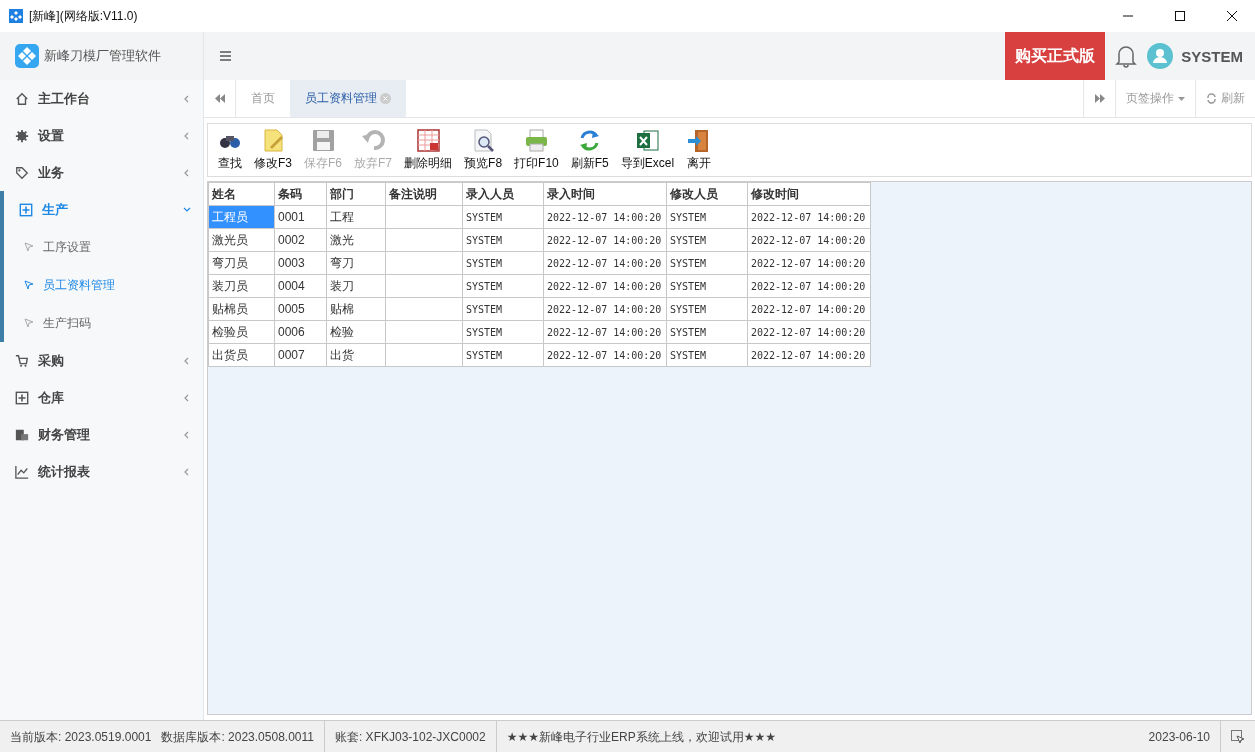 This screenshot has width=1255, height=752. Describe the element at coordinates (503, 194) in the screenshot. I see `column-header: 录入人员` at that location.